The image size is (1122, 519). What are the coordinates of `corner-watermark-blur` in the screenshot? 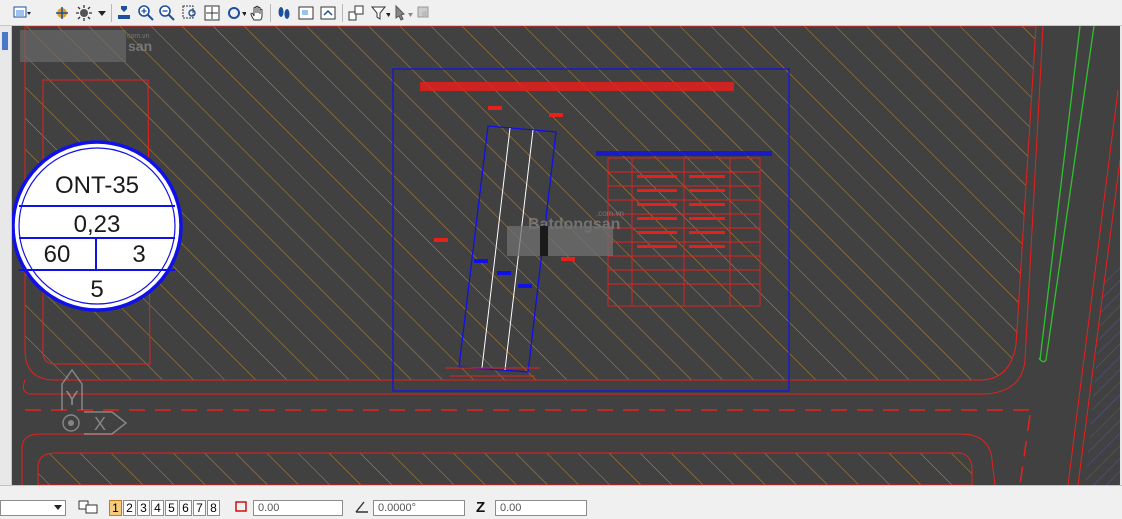 It's located at (73, 46).